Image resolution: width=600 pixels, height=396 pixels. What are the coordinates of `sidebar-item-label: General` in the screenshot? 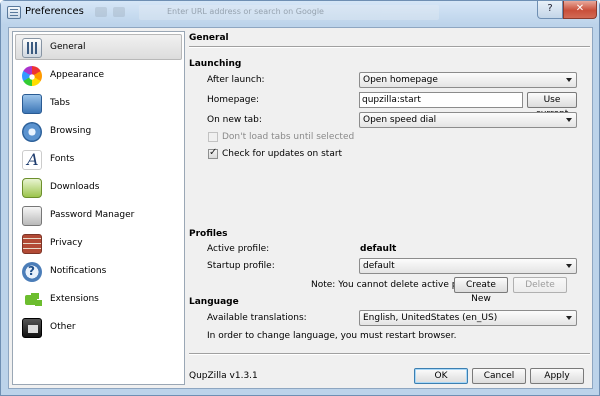 It's located at (68, 47).